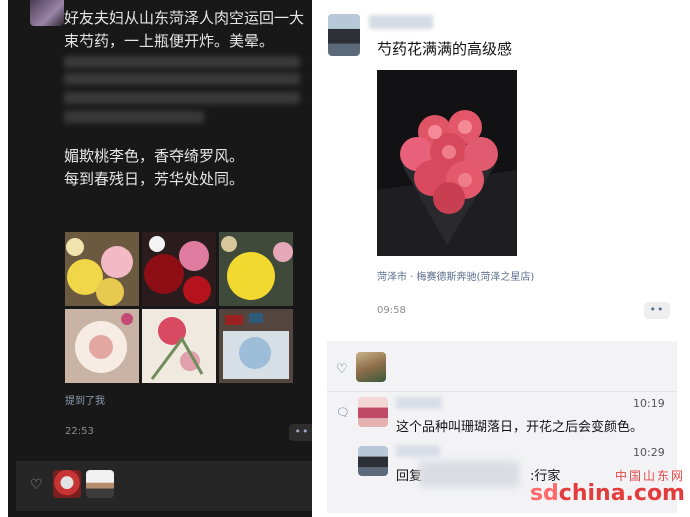  I want to click on location-link: 菏泽市 · 梅赛德斯奔驰(菏泽之星店), so click(455, 275).